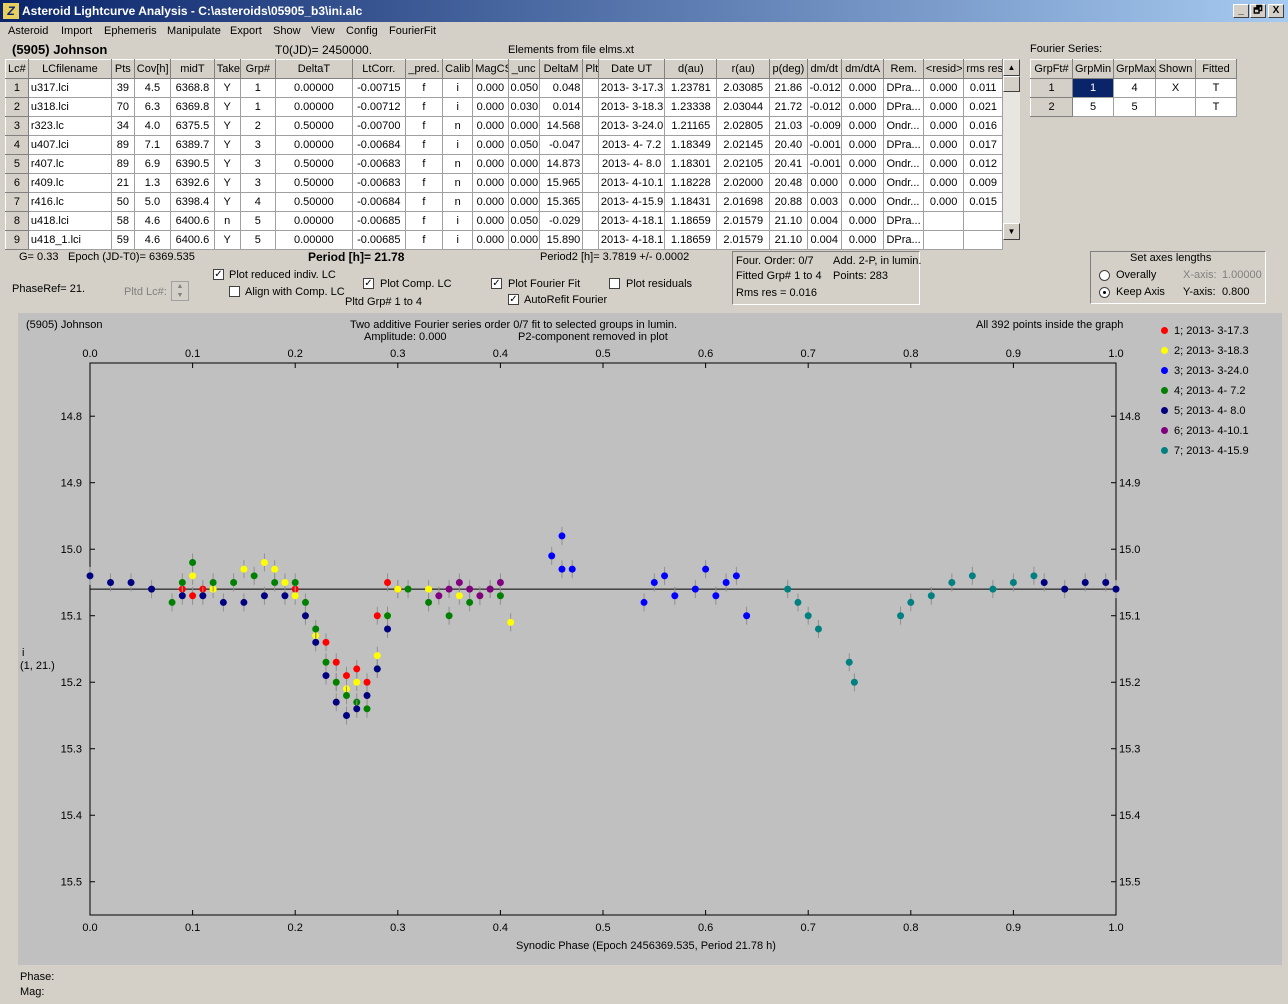  I want to click on lc-cell: -0.00715, so click(378, 88).